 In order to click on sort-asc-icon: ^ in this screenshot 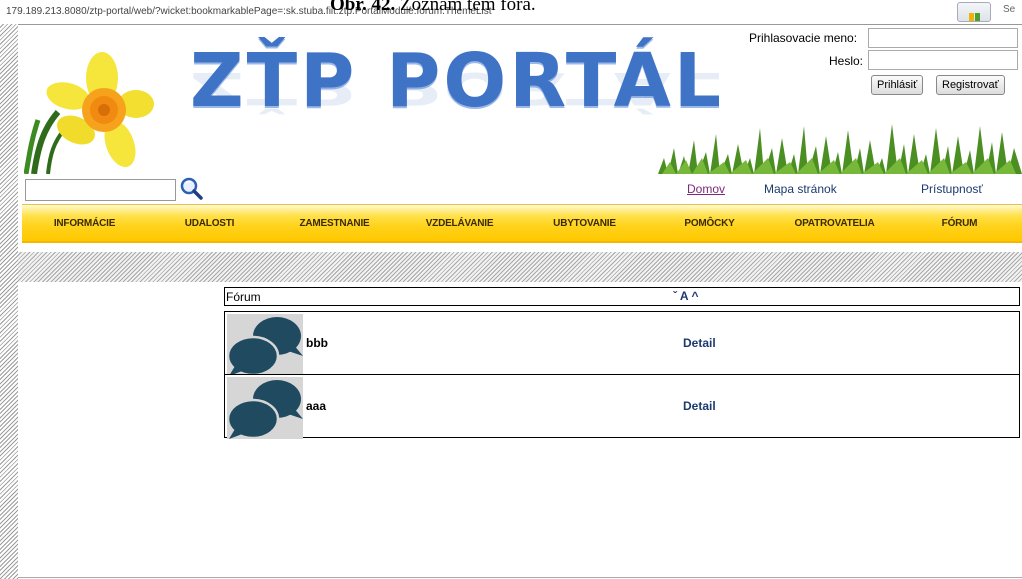, I will do `click(694, 296)`.